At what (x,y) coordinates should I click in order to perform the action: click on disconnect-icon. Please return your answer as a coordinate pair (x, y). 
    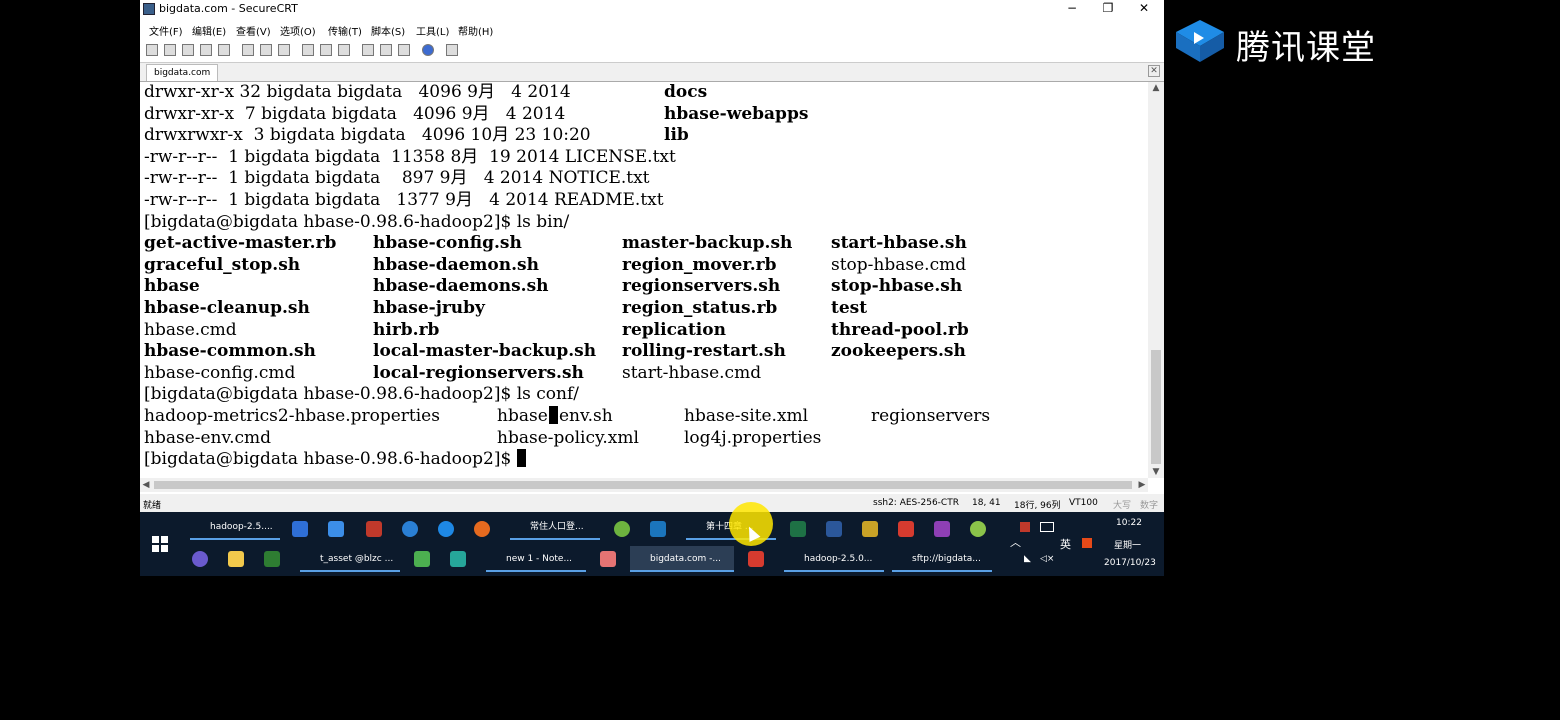
    Looking at the image, I should click on (224, 50).